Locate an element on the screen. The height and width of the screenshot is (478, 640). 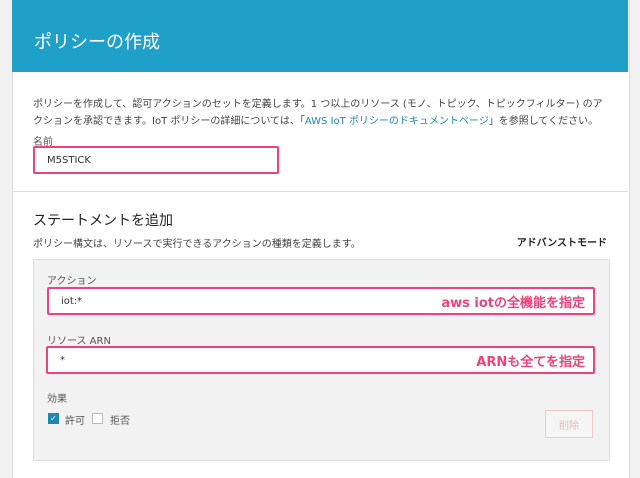
statement-title: ステートメントを追加 is located at coordinates (103, 221).